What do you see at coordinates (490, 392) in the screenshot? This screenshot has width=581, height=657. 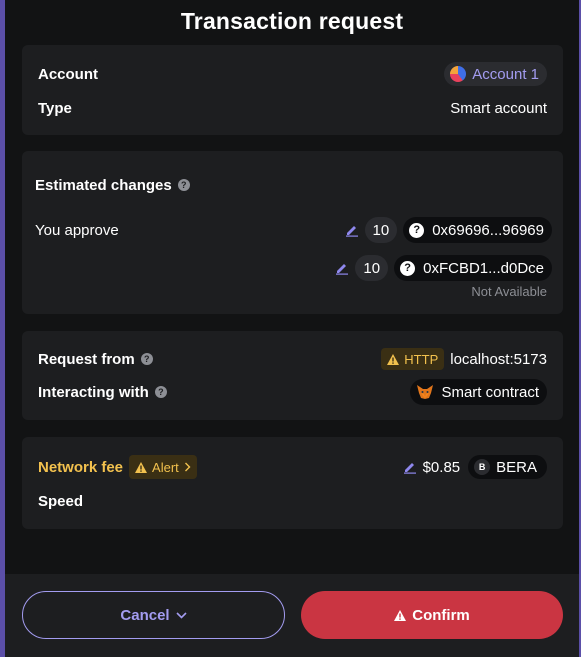 I see `contract-name: Smart contract` at bounding box center [490, 392].